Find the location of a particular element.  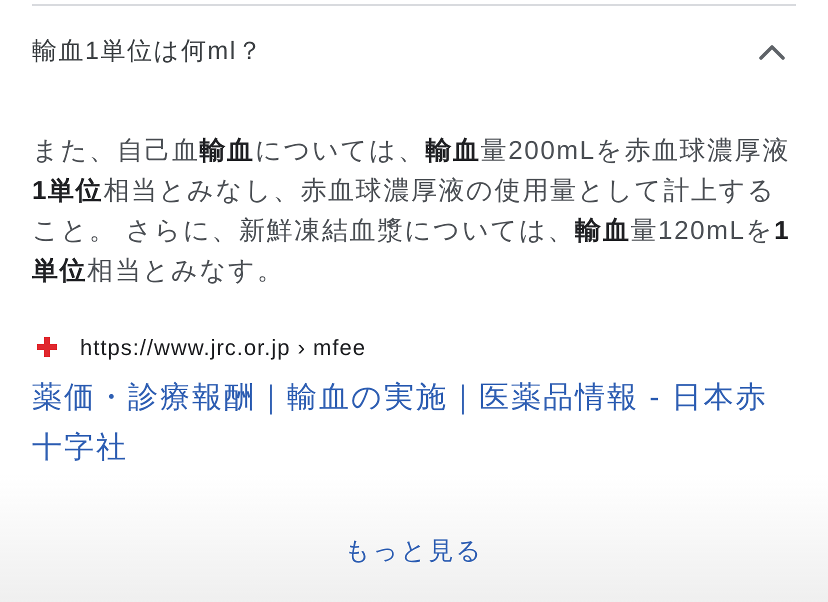

source-url: https://www.jrc.or.jp › mfee is located at coordinates (223, 348).